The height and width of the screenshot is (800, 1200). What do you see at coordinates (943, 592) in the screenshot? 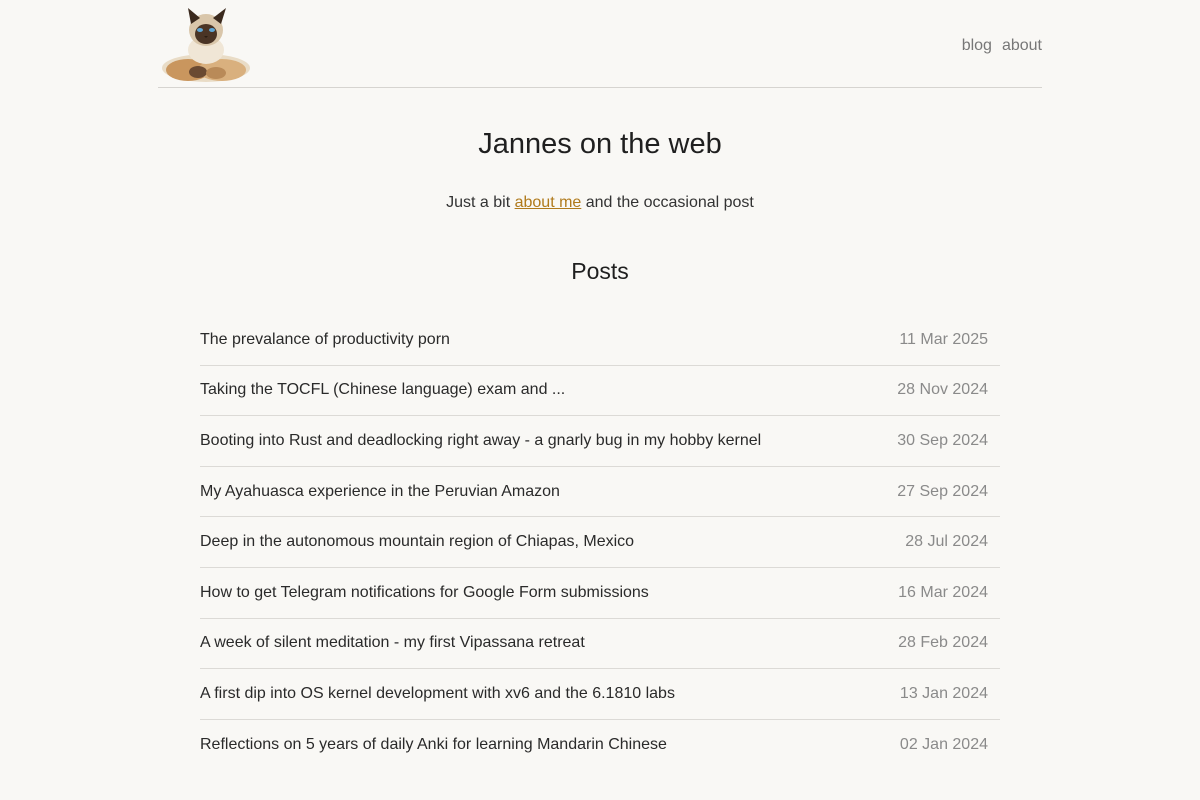
I see `post-date: 16 Mar 2024` at bounding box center [943, 592].